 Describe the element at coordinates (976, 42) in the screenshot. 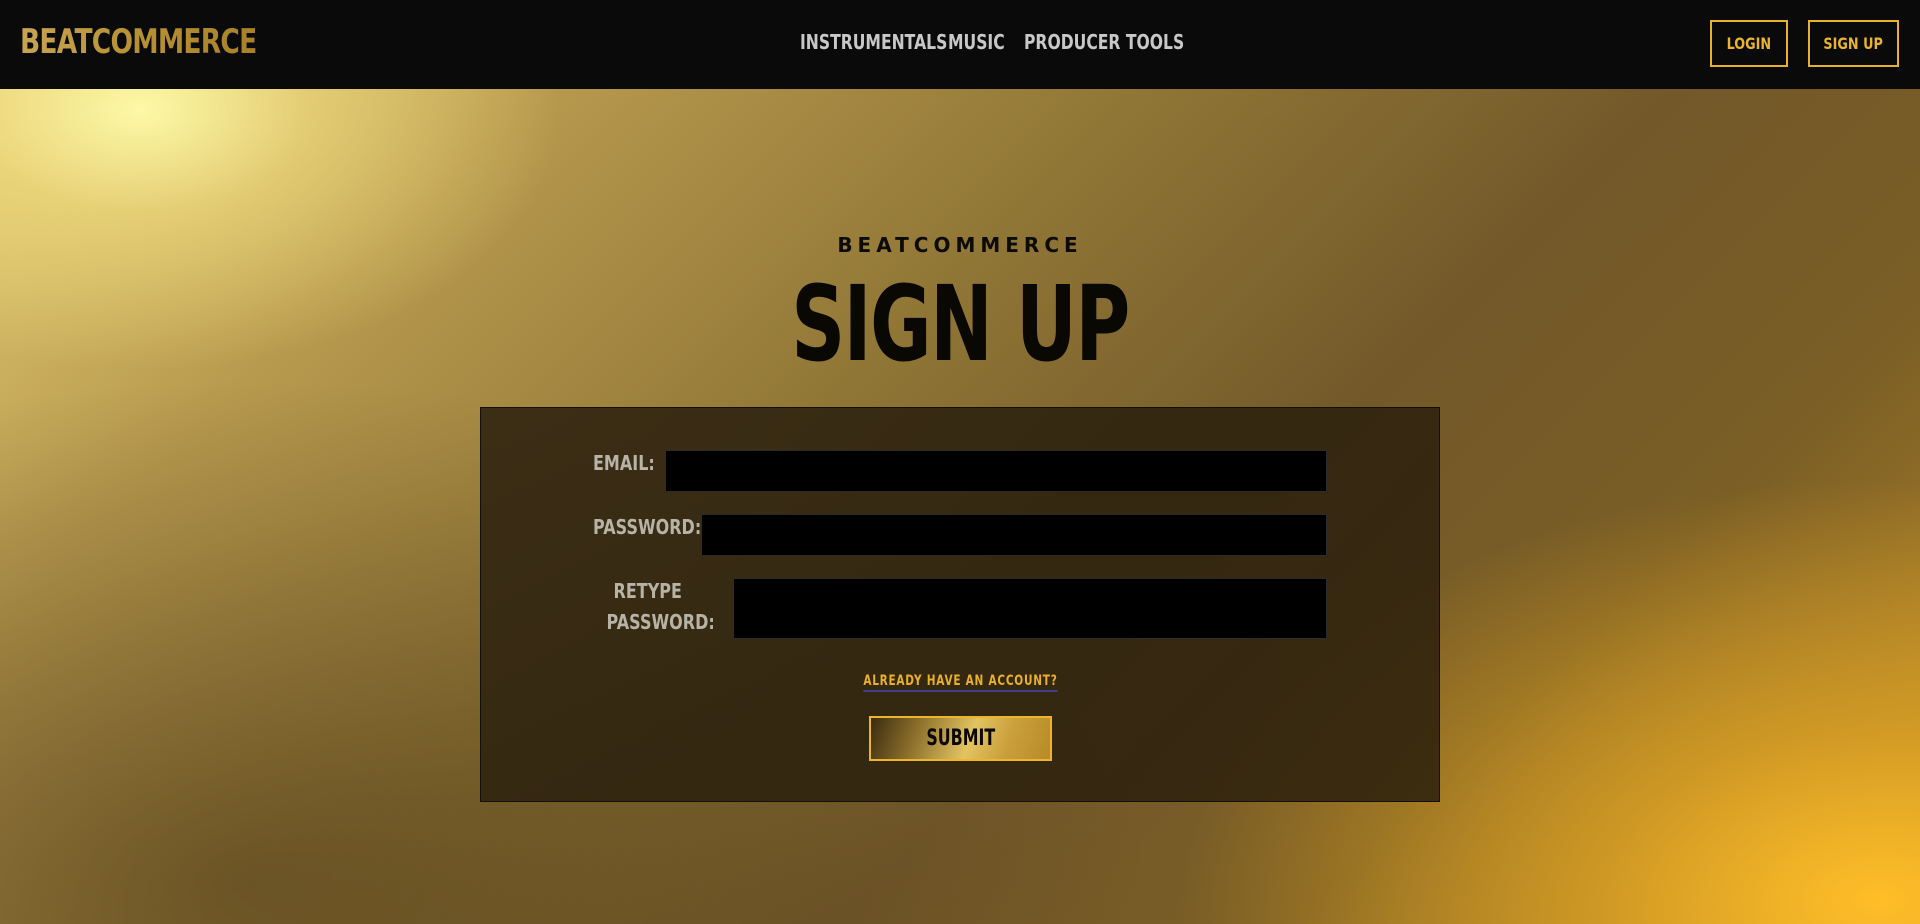

I see `nav-link-music: MUSIC` at that location.